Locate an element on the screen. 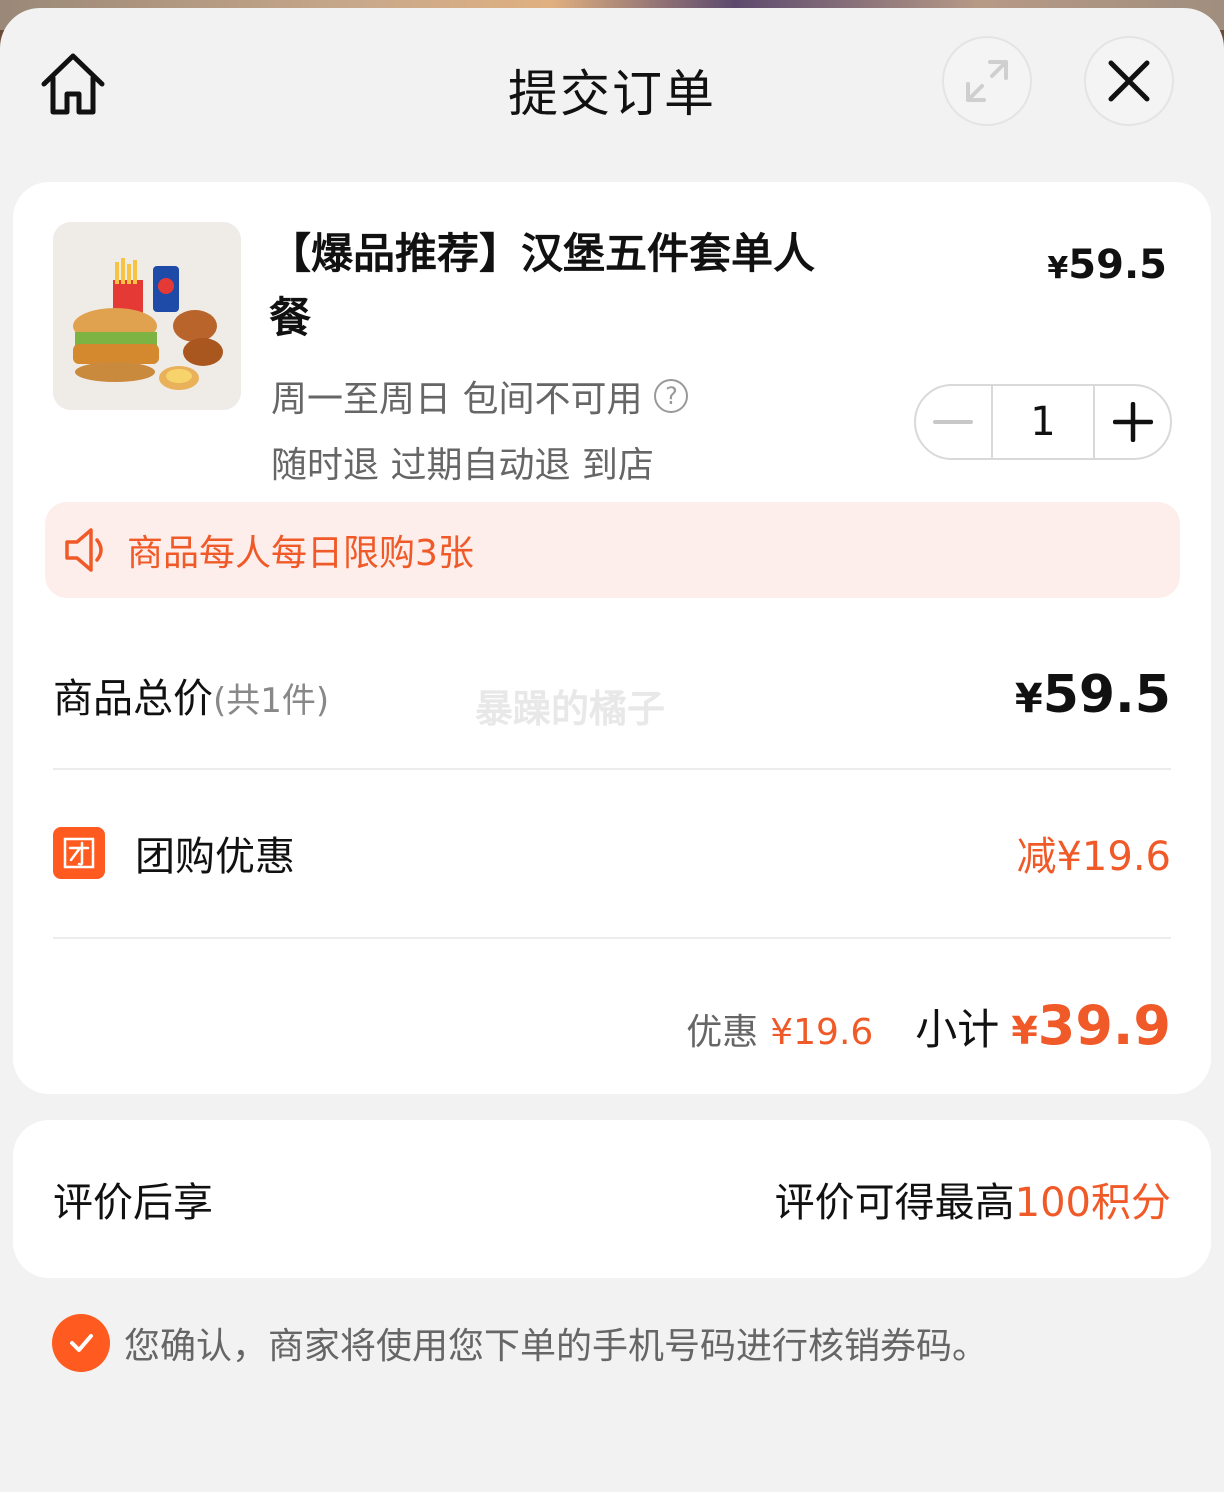  group-buy-glyph is located at coordinates (79, 853).